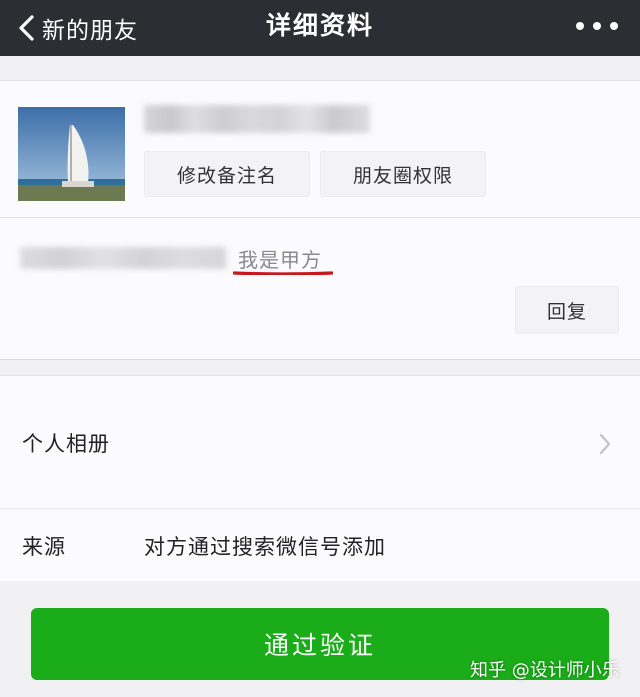  Describe the element at coordinates (605, 444) in the screenshot. I see `chevron-right-icon` at that location.